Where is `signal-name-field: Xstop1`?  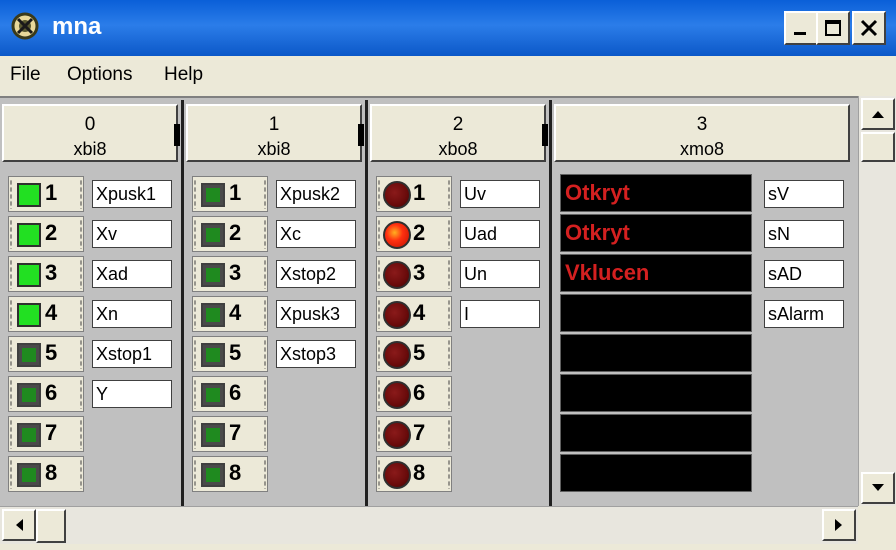 signal-name-field: Xstop1 is located at coordinates (132, 354).